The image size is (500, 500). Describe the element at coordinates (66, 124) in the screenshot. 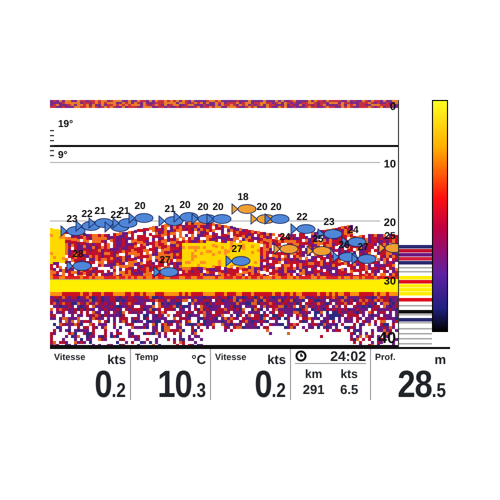

I see `temperature-label: 19°` at that location.